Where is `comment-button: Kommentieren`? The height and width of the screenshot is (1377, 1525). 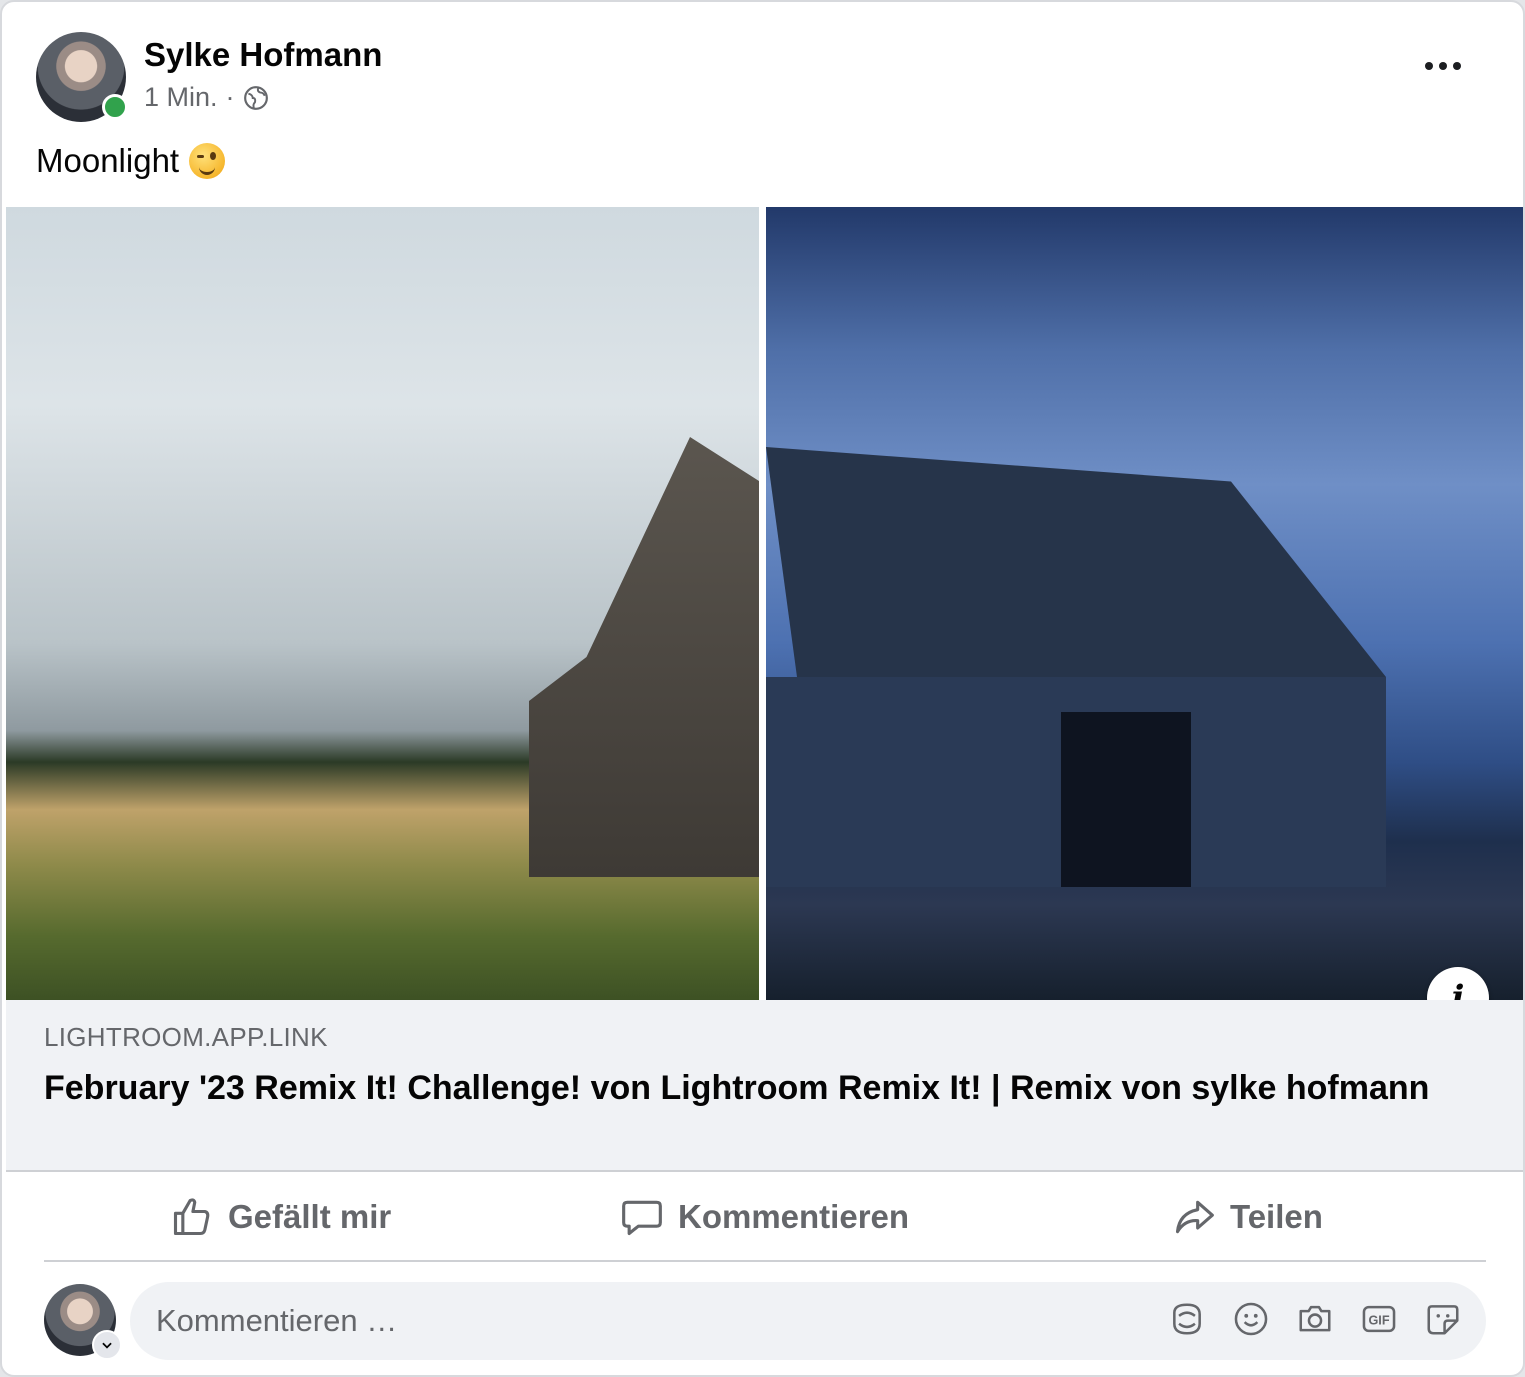 comment-button: Kommentieren is located at coordinates (764, 1217).